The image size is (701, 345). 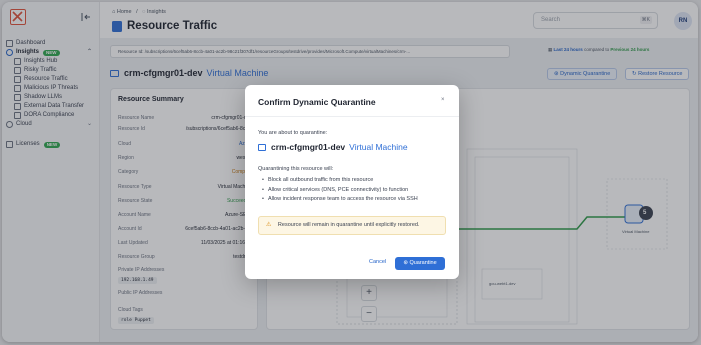 I want to click on shield-icon: ⊛, so click(x=405, y=263).